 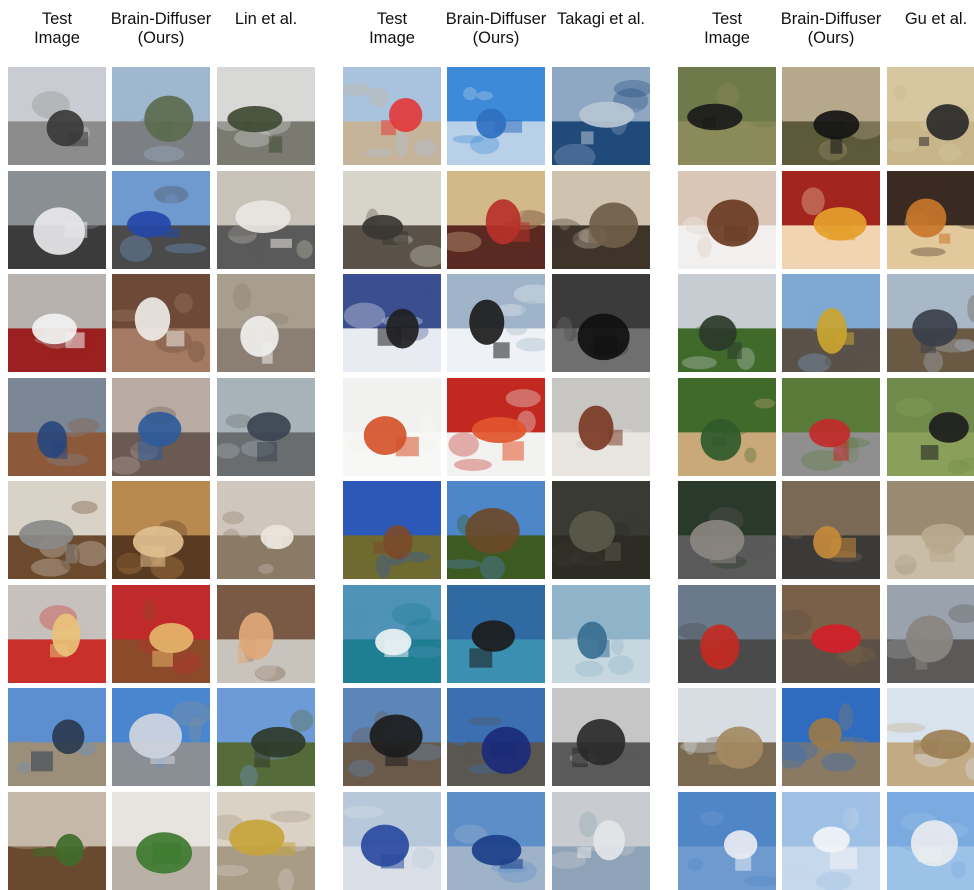 I want to click on kitchen-photo, so click(x=161, y=530).